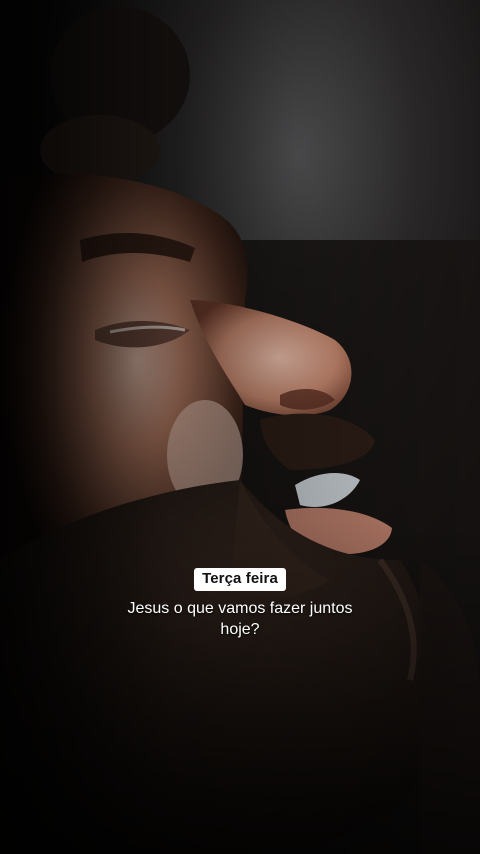 The image size is (480, 854). Describe the element at coordinates (240, 619) in the screenshot. I see `caption-text: Jesus o que vamos fazer juntos hoje?` at that location.